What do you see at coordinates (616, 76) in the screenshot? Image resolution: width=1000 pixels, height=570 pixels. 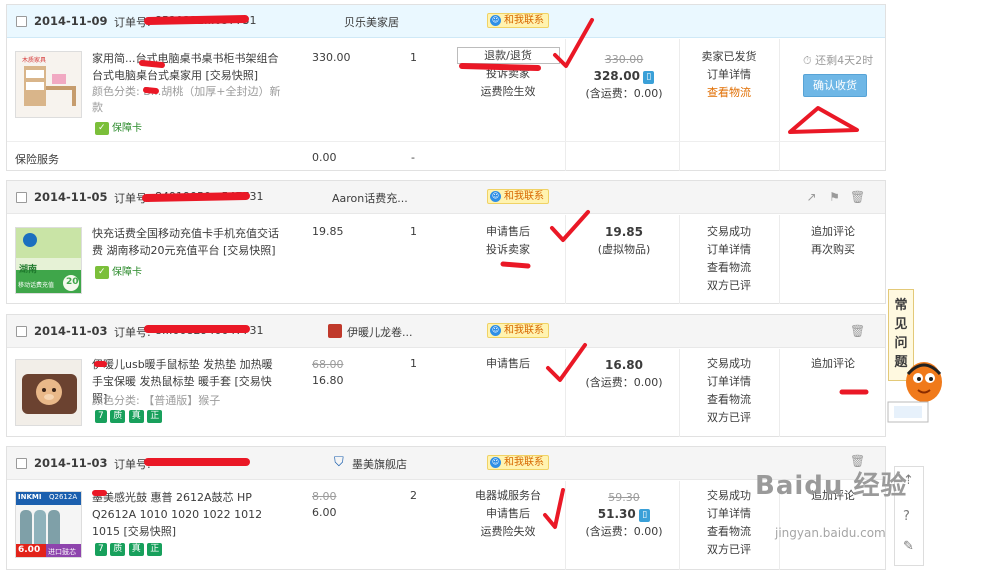 I see `total-paid: 328.00` at bounding box center [616, 76].